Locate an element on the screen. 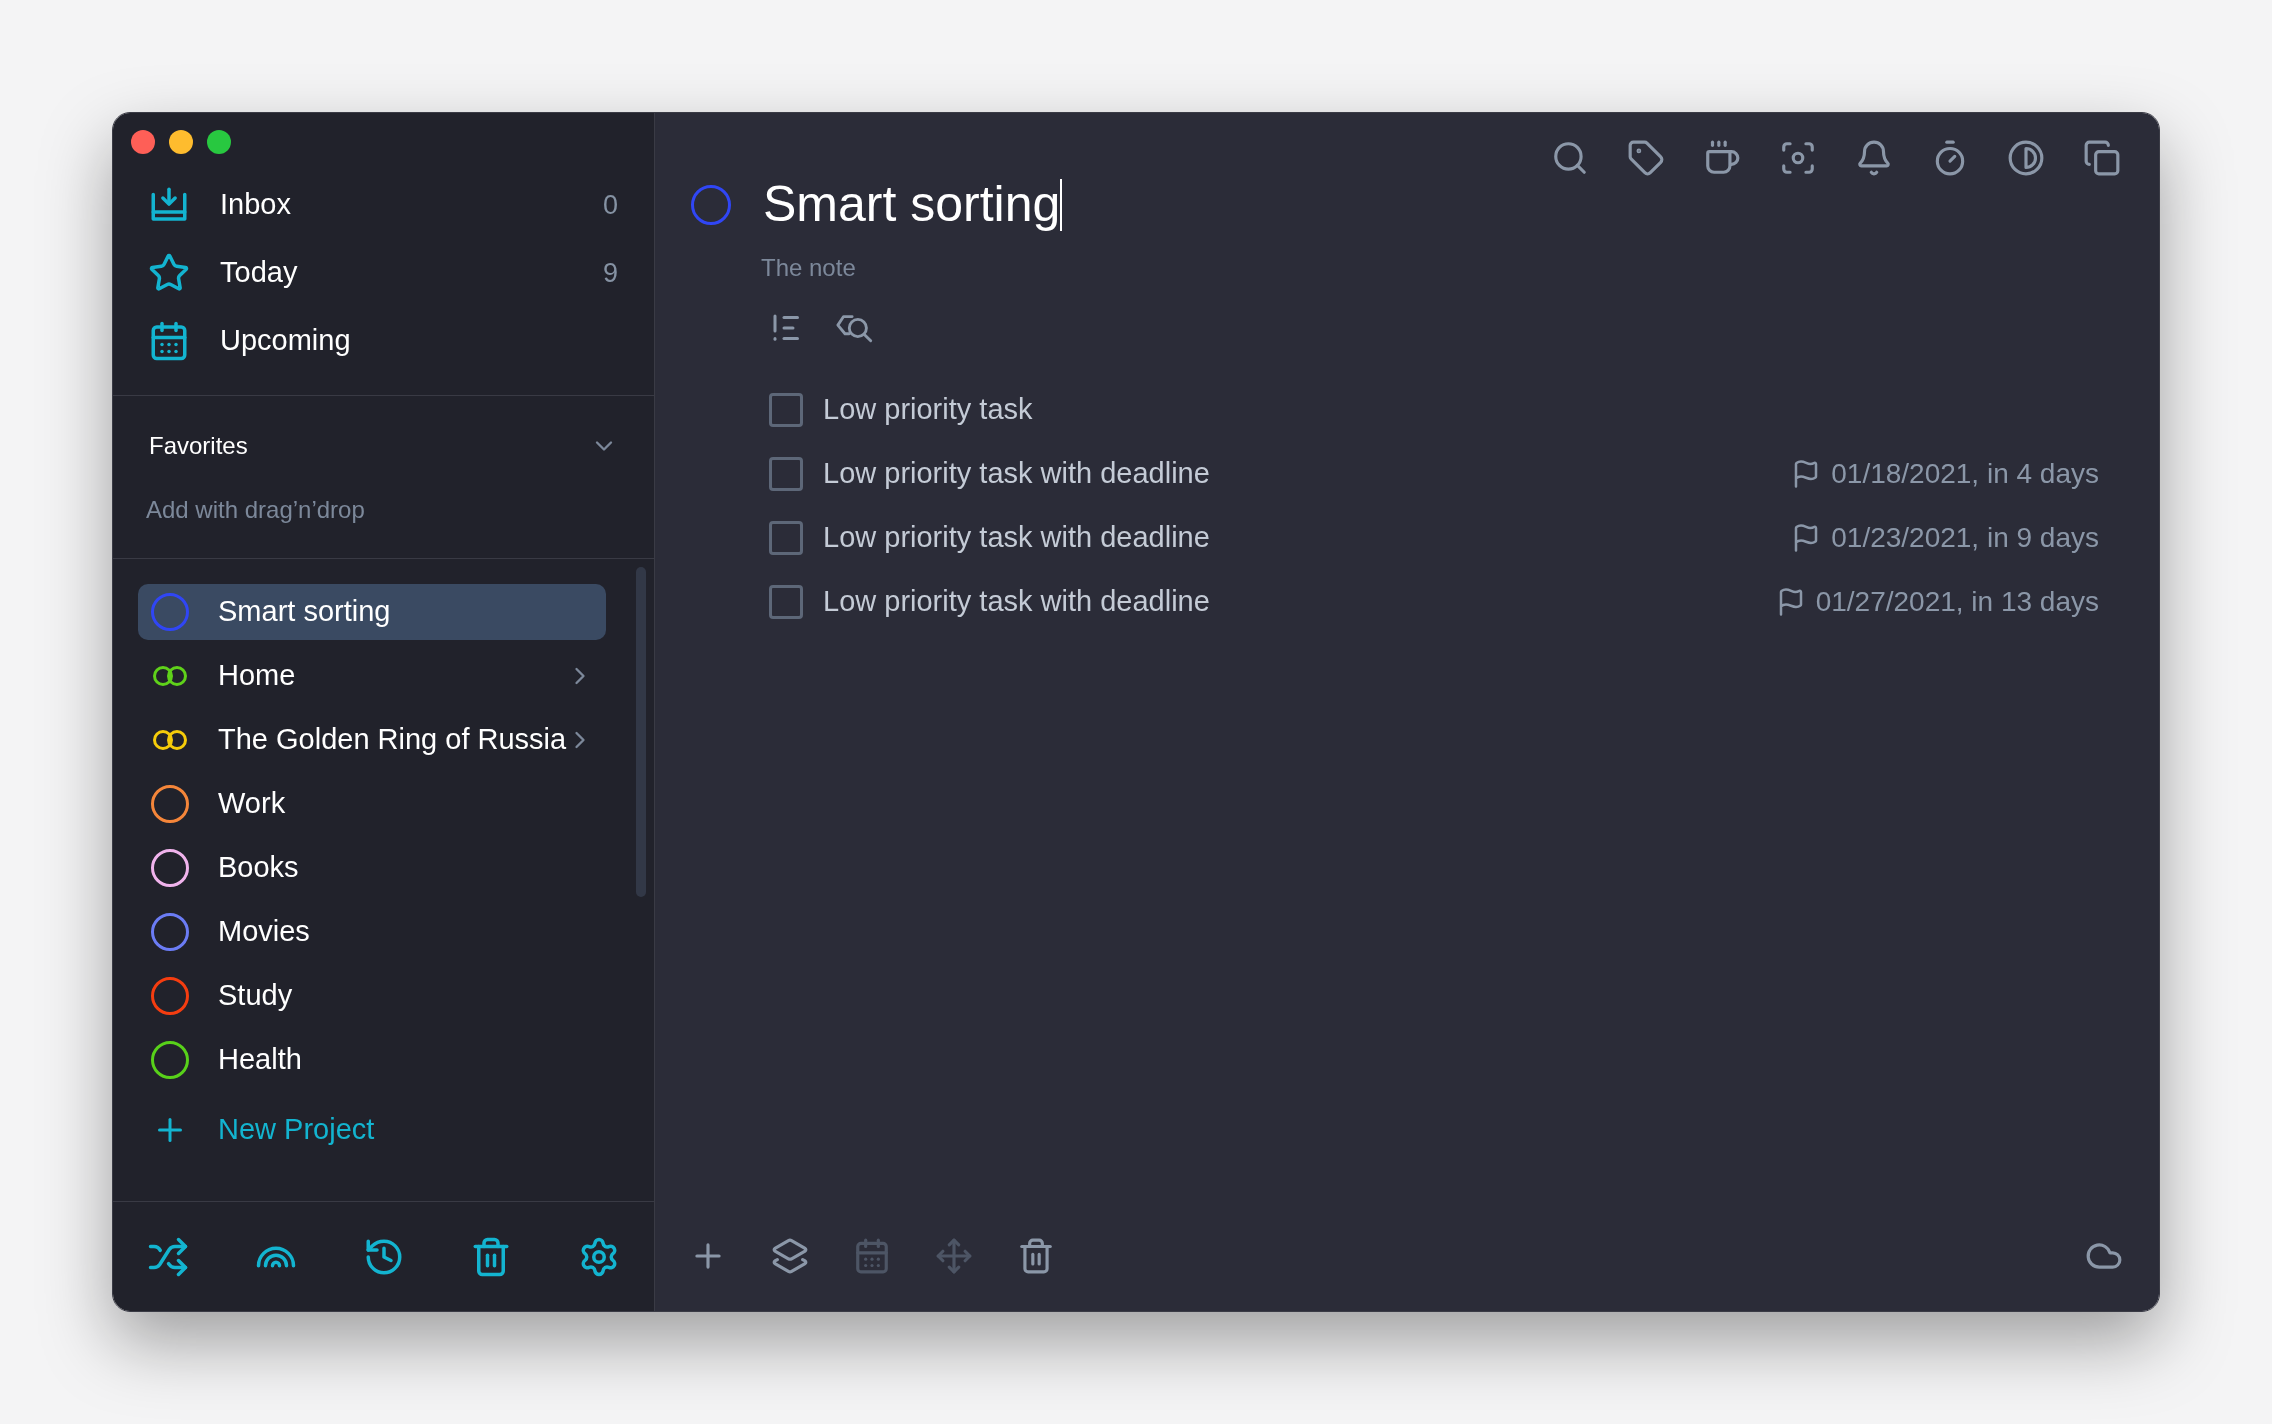 The height and width of the screenshot is (1424, 2272). project-item: Home is located at coordinates (372, 676).